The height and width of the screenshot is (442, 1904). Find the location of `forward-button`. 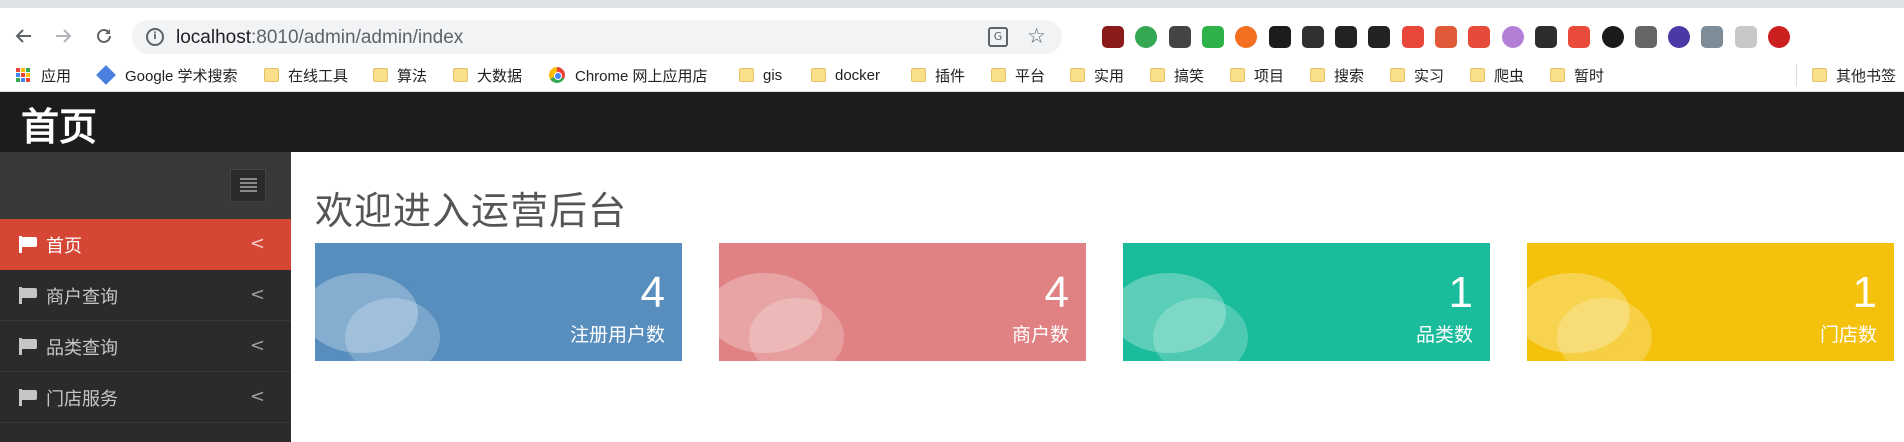

forward-button is located at coordinates (63, 36).